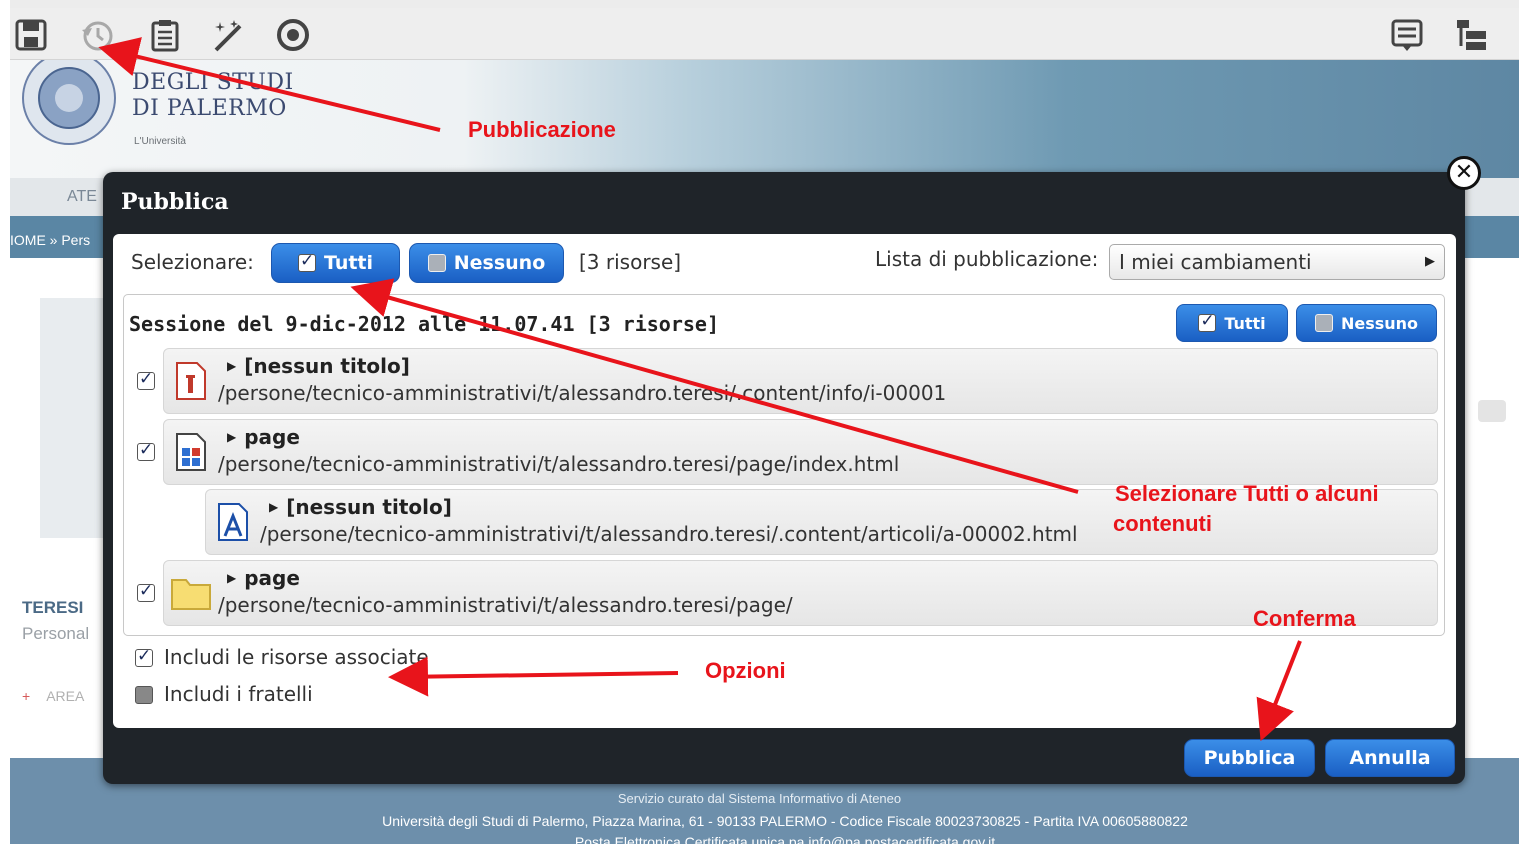  I want to click on magic-wand-icon, so click(229, 35).